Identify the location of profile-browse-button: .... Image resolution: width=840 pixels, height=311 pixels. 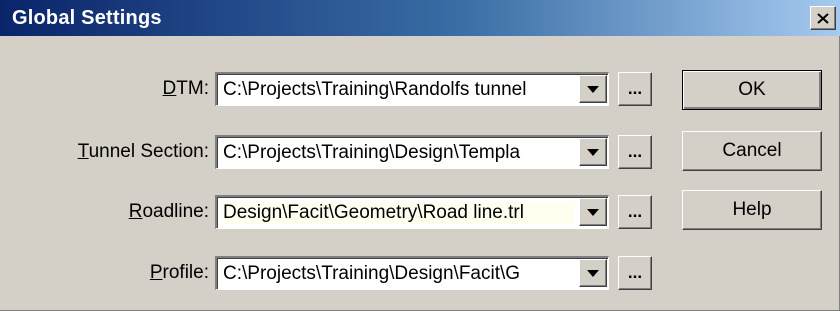
(635, 273).